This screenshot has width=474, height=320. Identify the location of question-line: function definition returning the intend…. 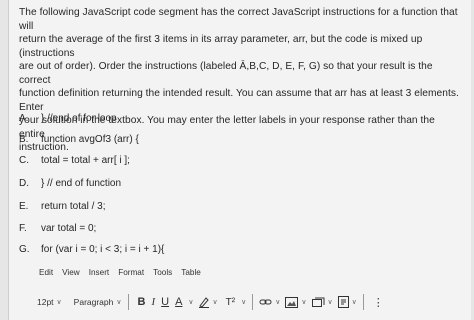
(239, 100).